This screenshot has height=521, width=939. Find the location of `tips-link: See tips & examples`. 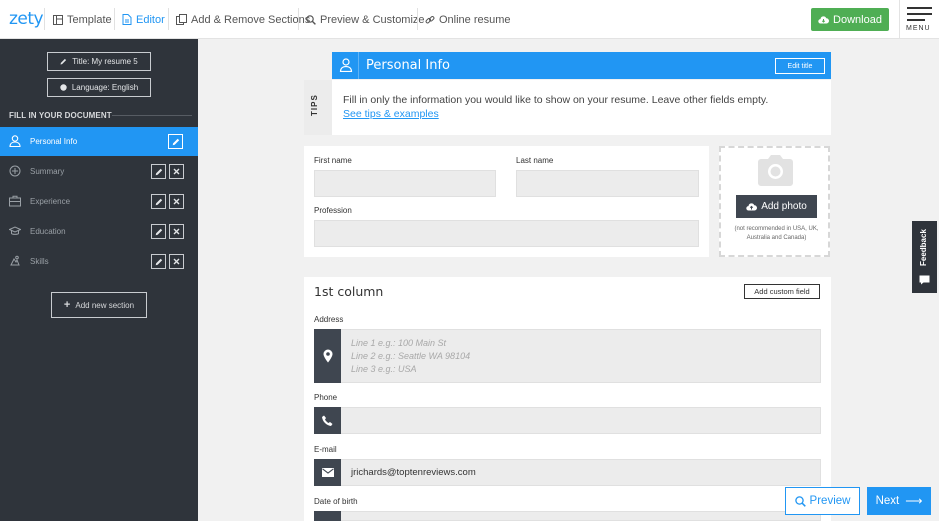

tips-link: See tips & examples is located at coordinates (391, 114).